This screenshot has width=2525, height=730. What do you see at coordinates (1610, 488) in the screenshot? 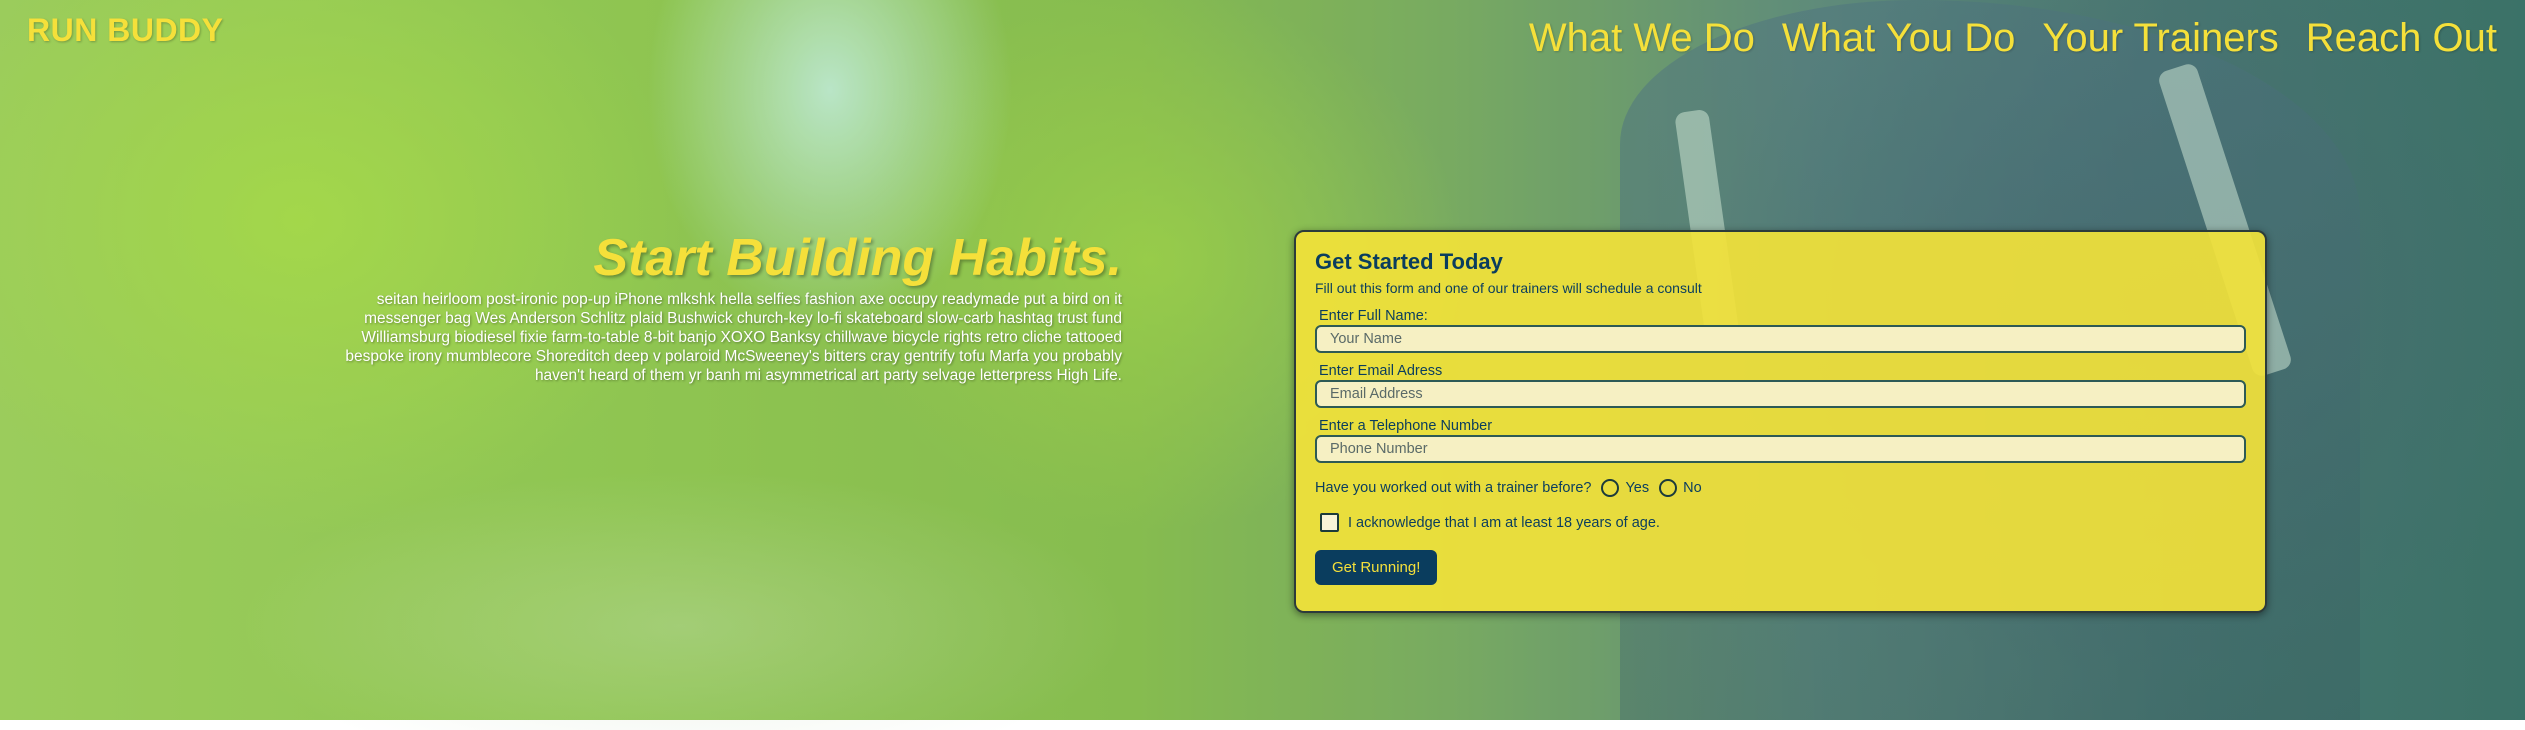
I see `radio-yes` at bounding box center [1610, 488].